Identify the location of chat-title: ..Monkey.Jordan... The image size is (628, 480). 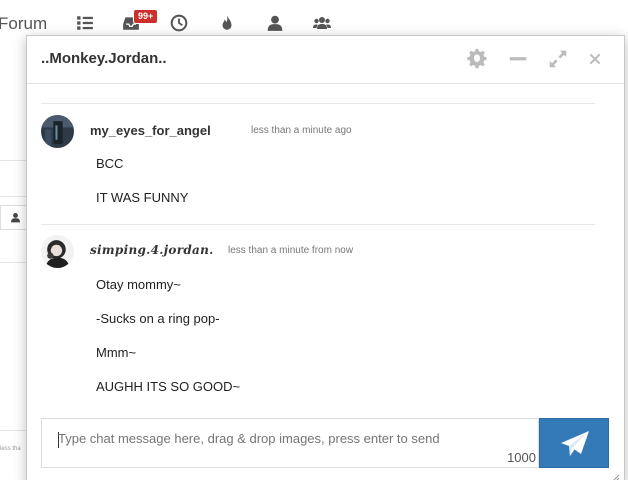
(104, 58).